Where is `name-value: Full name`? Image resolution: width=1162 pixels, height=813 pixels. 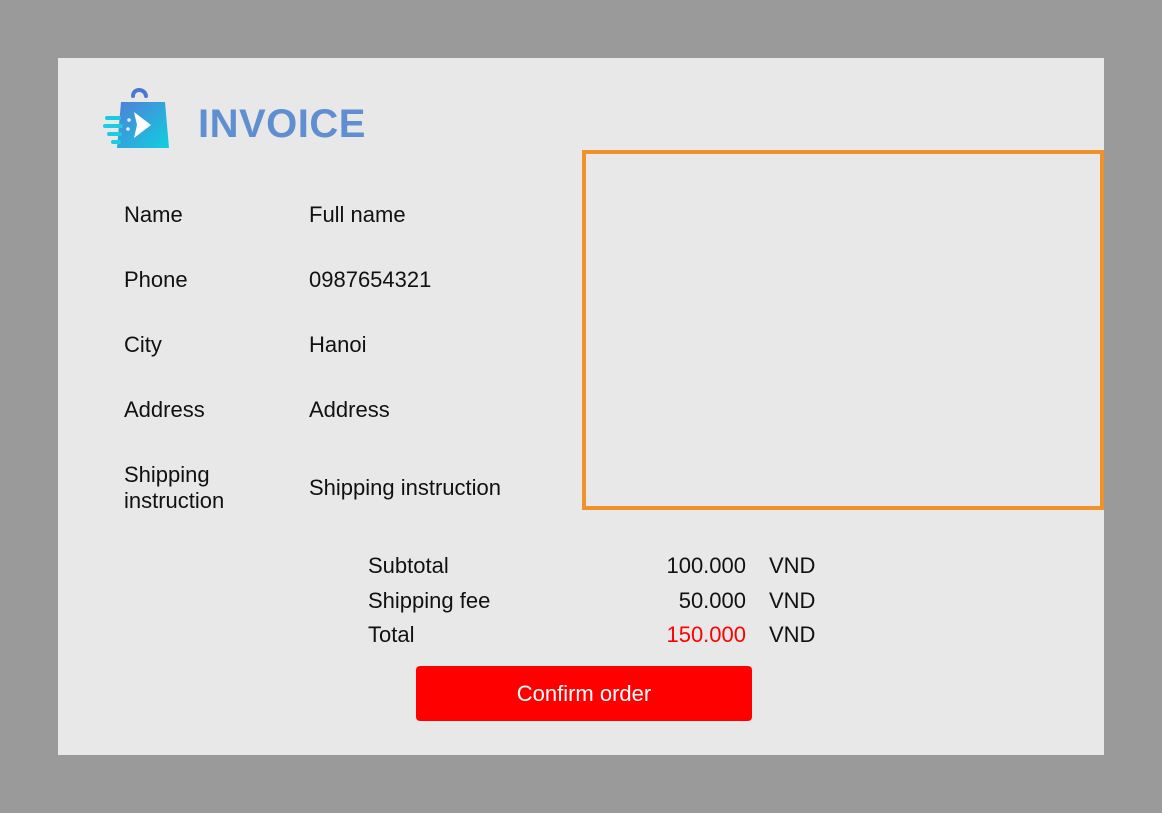 name-value: Full name is located at coordinates (357, 214).